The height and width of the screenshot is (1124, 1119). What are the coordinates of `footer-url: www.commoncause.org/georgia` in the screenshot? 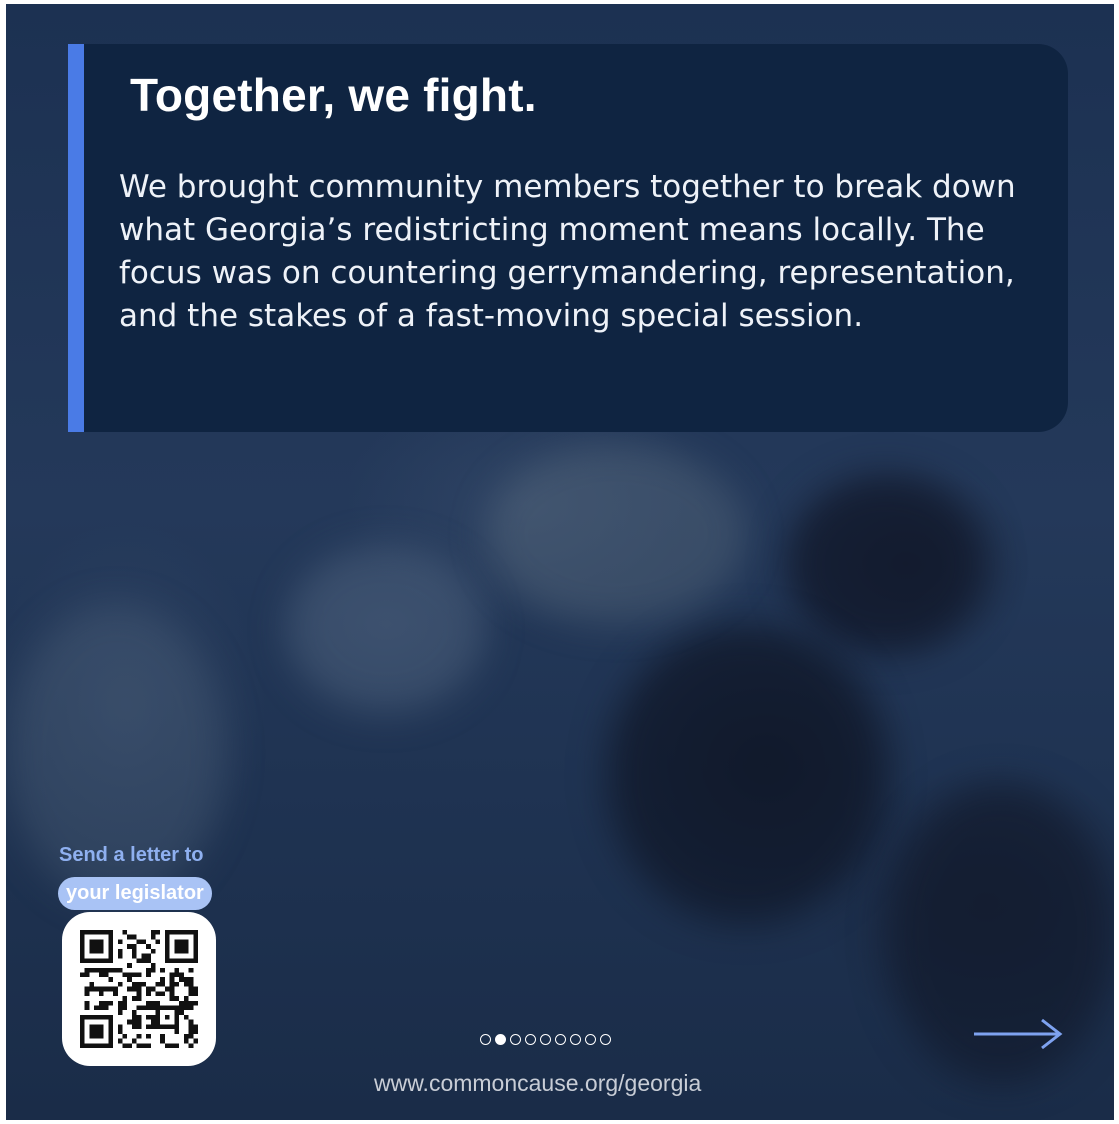 It's located at (537, 1083).